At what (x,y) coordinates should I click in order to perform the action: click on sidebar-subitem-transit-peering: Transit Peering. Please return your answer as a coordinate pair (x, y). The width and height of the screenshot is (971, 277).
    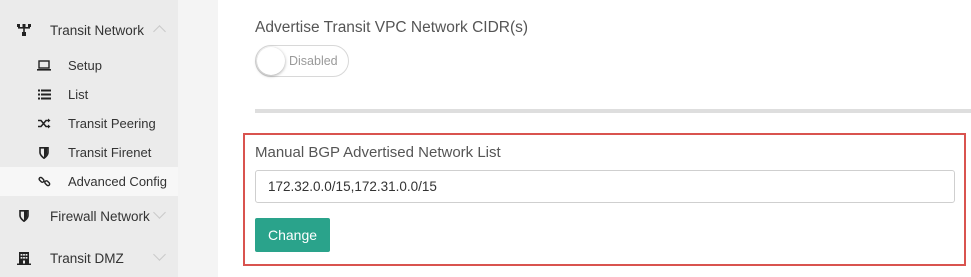
    Looking at the image, I should click on (89, 123).